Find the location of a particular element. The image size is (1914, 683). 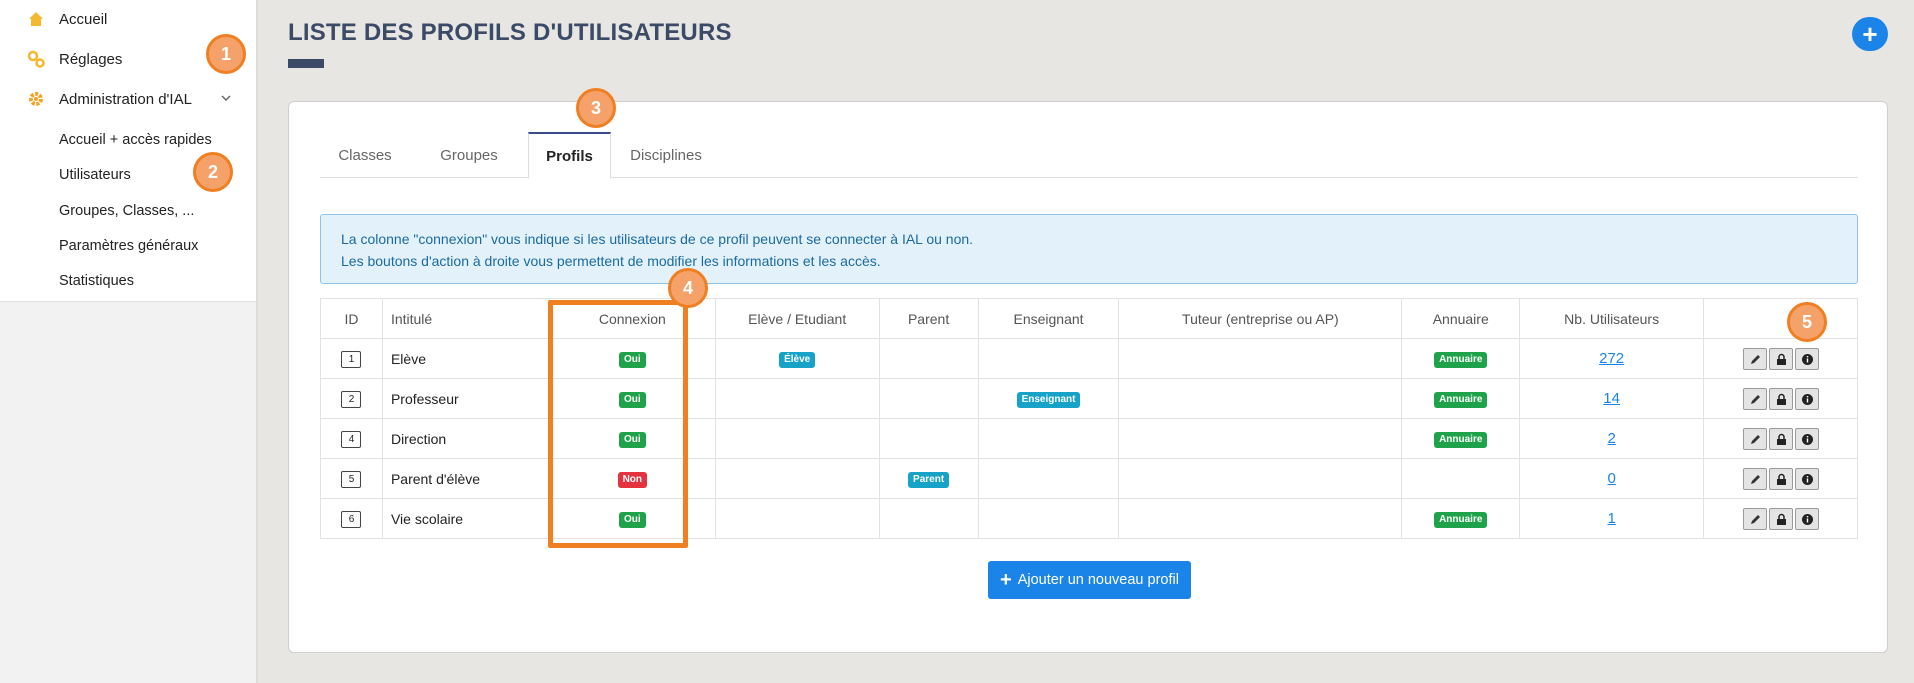

sub-item-parametres: Paramètres généraux is located at coordinates (128, 246).